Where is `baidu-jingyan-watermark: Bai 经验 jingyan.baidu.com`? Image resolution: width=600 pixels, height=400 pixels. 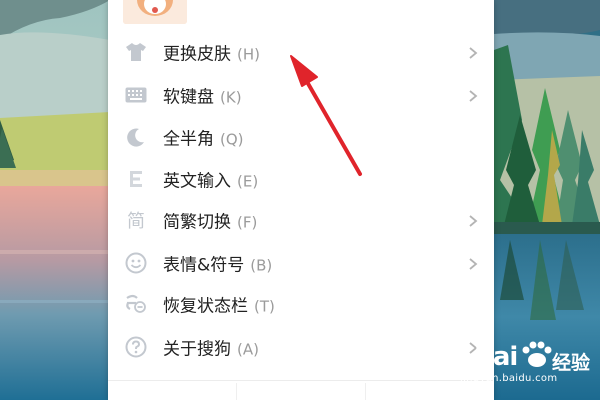 baidu-jingyan-watermark: Bai 经验 jingyan.baidu.com is located at coordinates (523, 368).